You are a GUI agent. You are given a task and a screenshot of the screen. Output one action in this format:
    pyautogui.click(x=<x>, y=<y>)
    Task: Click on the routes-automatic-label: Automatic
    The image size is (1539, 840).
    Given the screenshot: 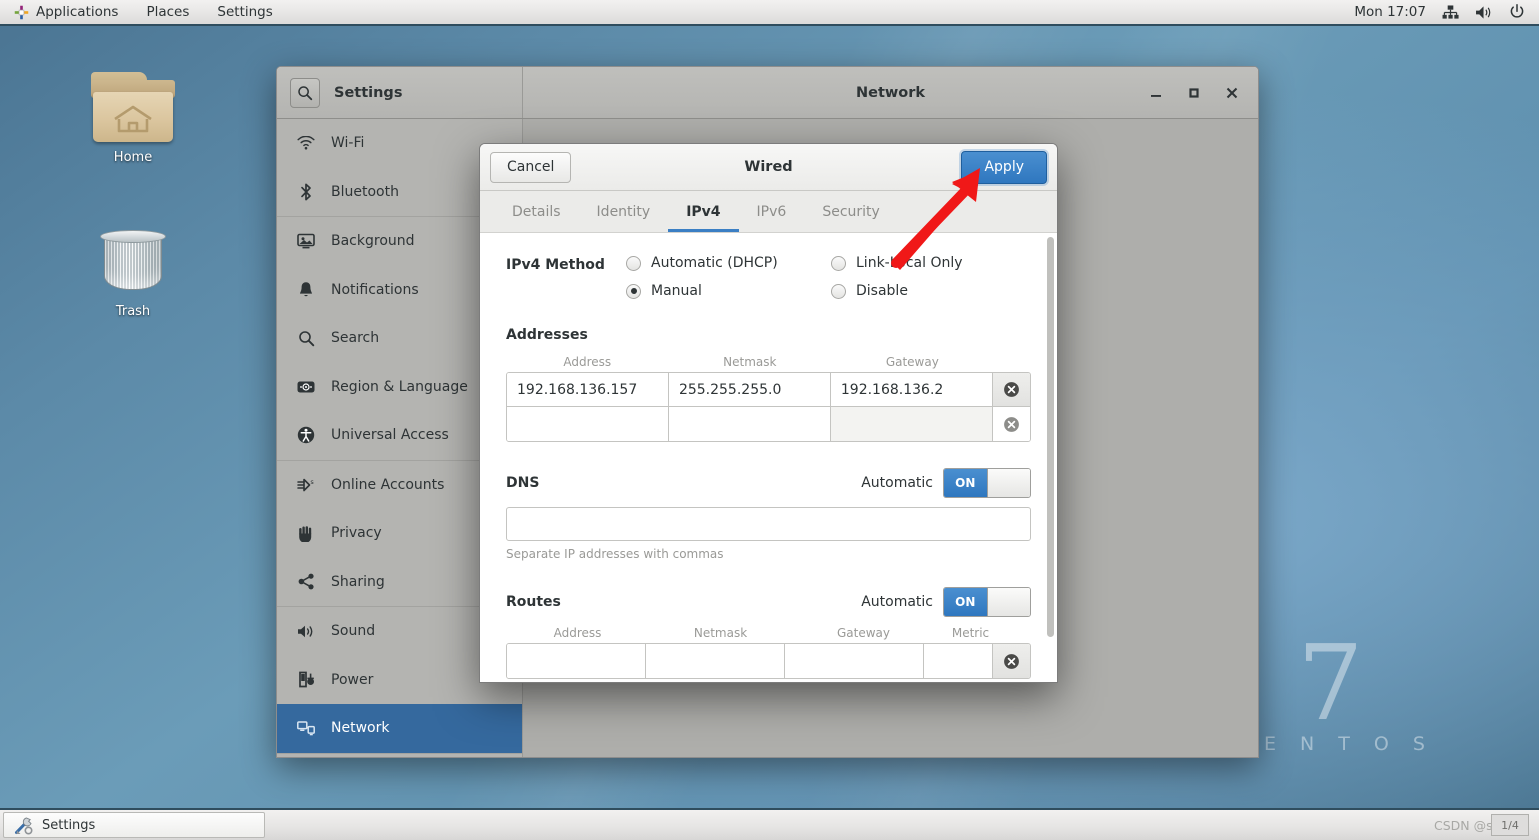 What is the action you would take?
    pyautogui.click(x=897, y=602)
    